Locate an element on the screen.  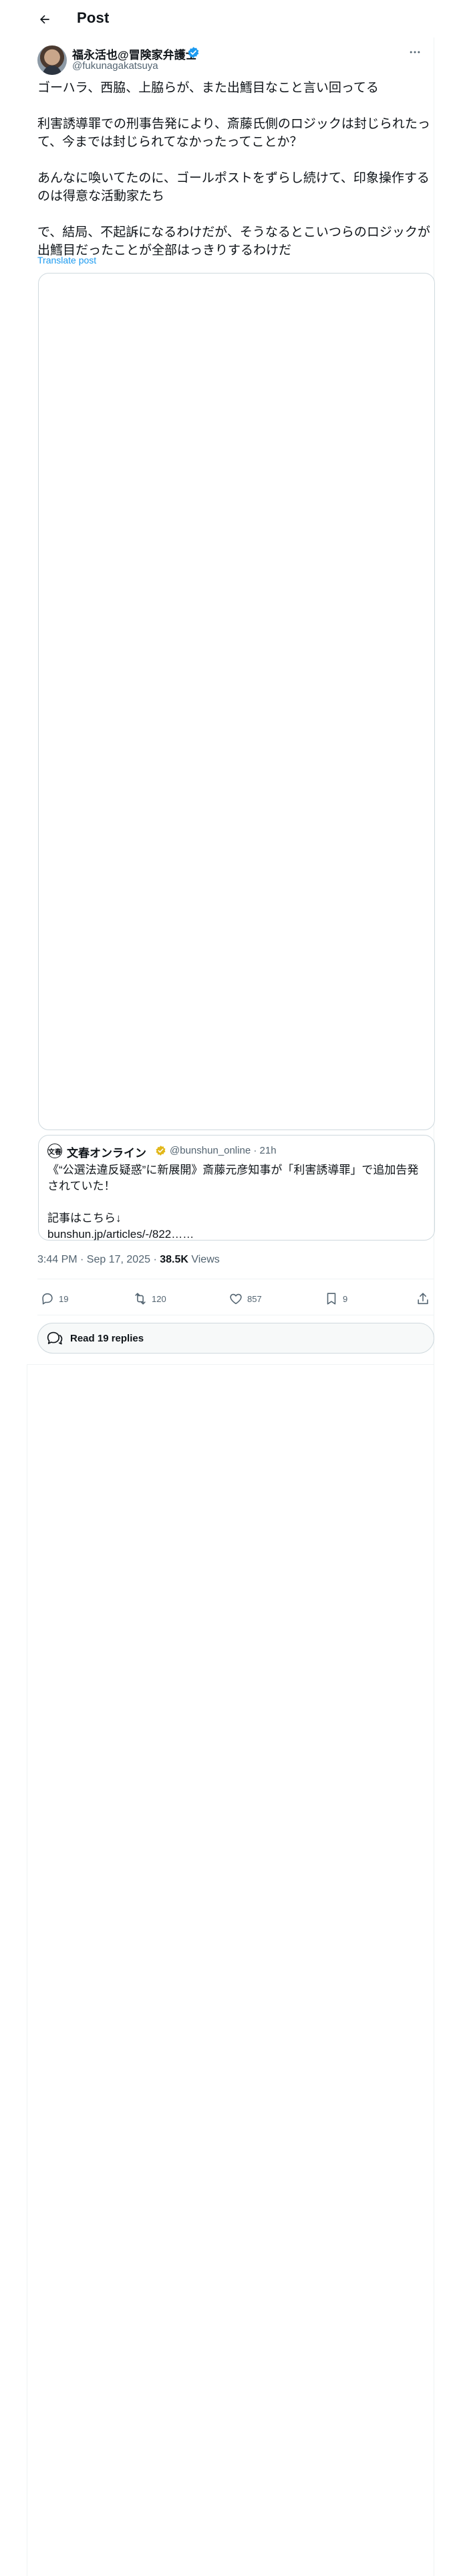
like-icon is located at coordinates (236, 1299).